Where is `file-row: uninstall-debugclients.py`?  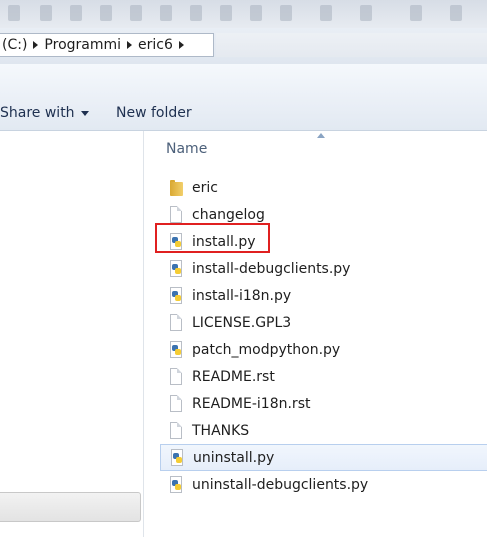
file-row: uninstall-debugclients.py is located at coordinates (323, 484).